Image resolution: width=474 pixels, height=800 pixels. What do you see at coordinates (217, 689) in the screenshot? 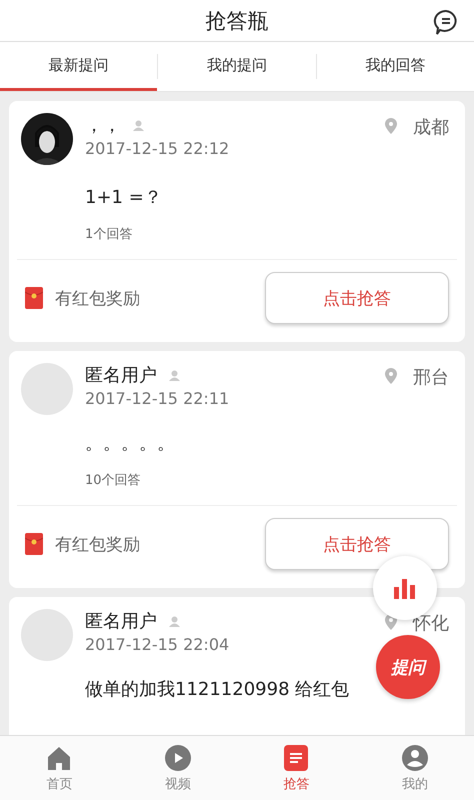
I see `question-text: 做单的加我1121120998 给红包` at bounding box center [217, 689].